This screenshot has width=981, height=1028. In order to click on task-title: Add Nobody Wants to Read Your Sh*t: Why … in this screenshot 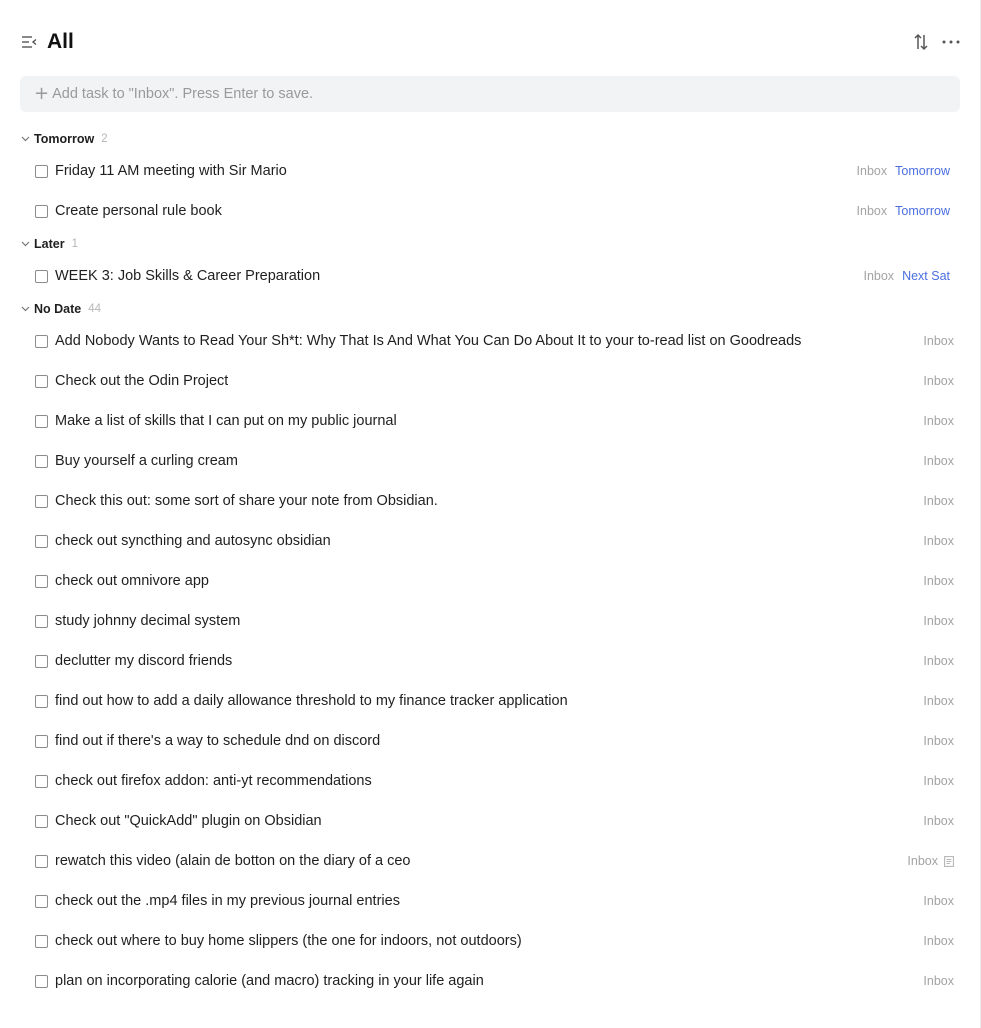, I will do `click(428, 341)`.